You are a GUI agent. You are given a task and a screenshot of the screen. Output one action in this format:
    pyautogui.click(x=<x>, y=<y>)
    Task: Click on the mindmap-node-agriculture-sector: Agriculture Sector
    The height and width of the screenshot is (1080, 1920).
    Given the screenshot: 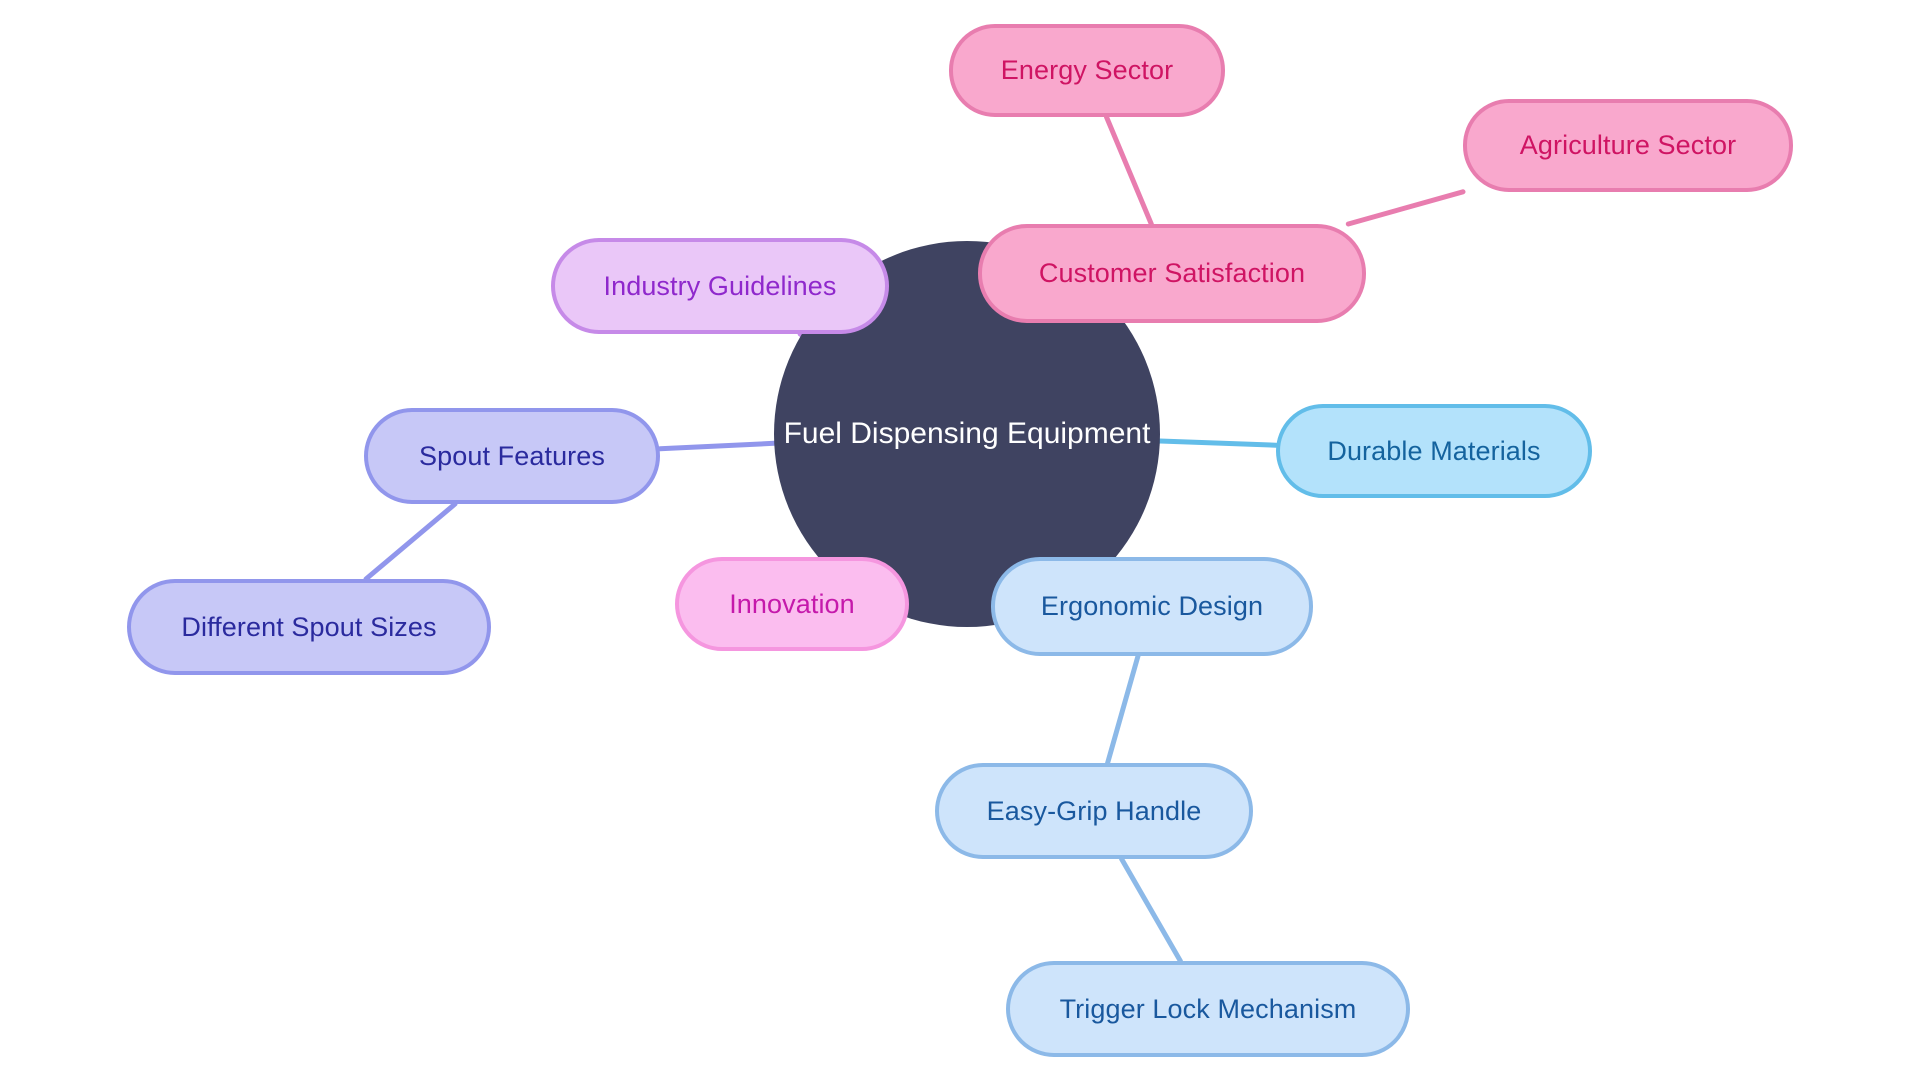 What is the action you would take?
    pyautogui.click(x=1628, y=145)
    